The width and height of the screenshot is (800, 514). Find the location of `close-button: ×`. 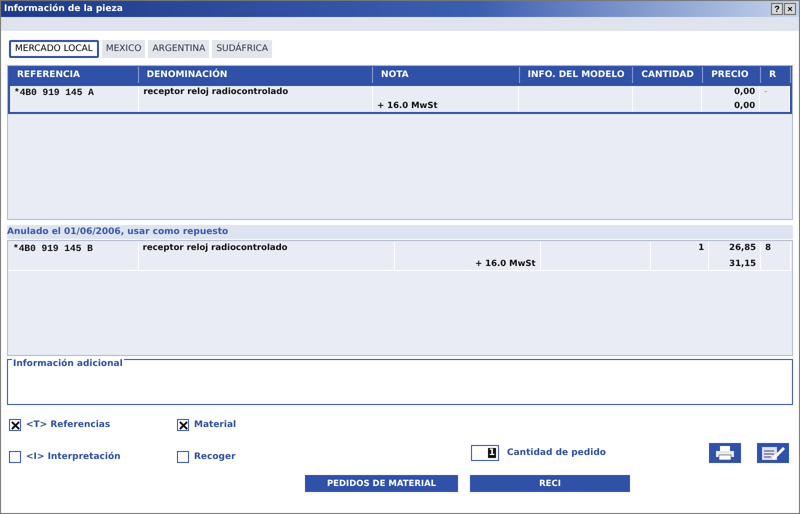

close-button: × is located at coordinates (790, 9).